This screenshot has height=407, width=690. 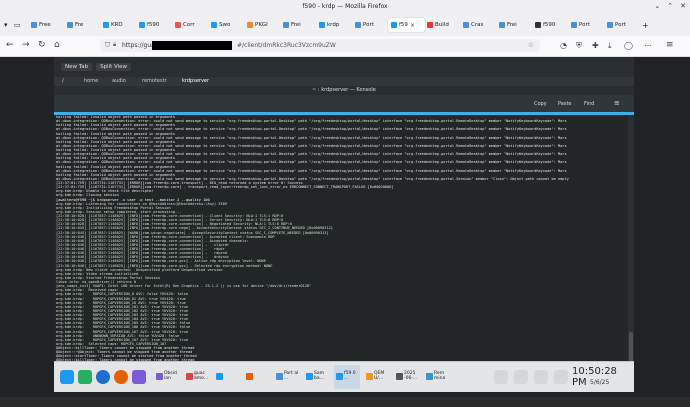 I want to click on shield-icon: ⛨, so click(x=579, y=45).